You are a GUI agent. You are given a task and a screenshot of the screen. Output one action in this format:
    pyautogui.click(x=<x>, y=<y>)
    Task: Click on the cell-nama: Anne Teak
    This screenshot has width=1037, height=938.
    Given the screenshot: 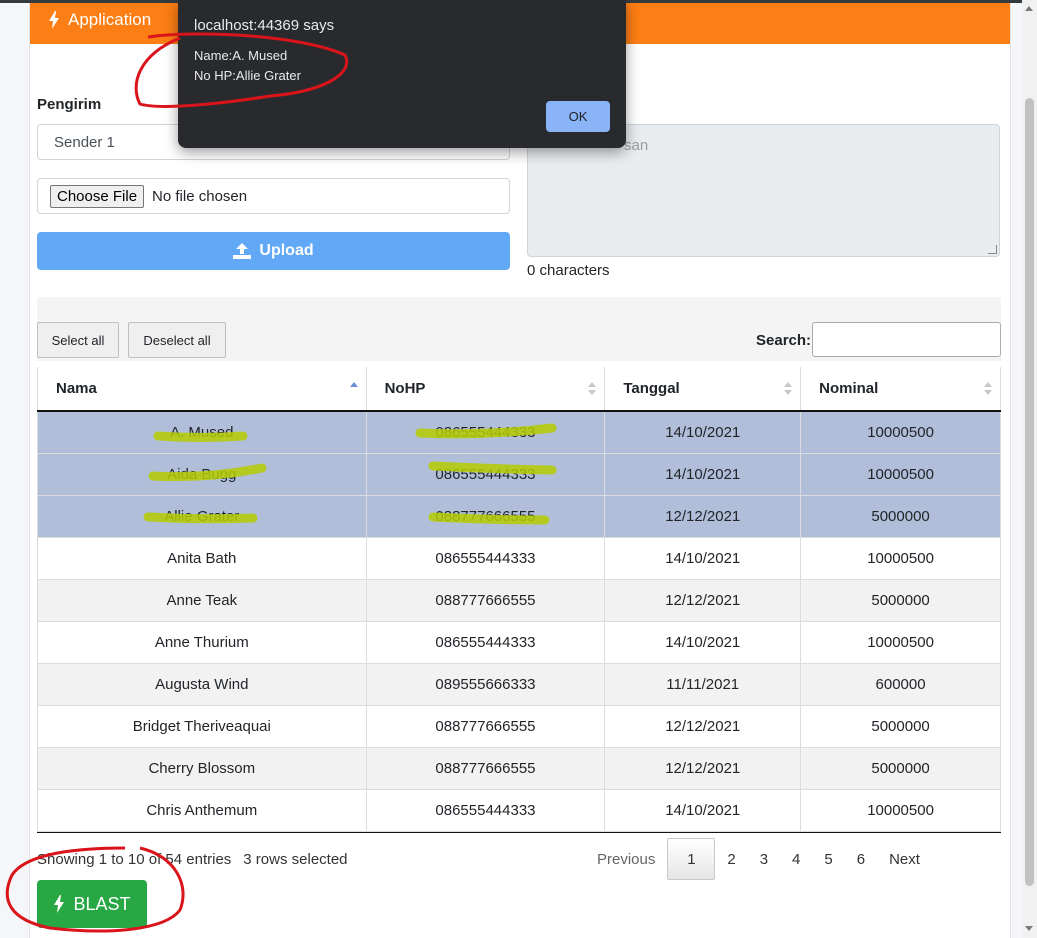 What is the action you would take?
    pyautogui.click(x=202, y=600)
    